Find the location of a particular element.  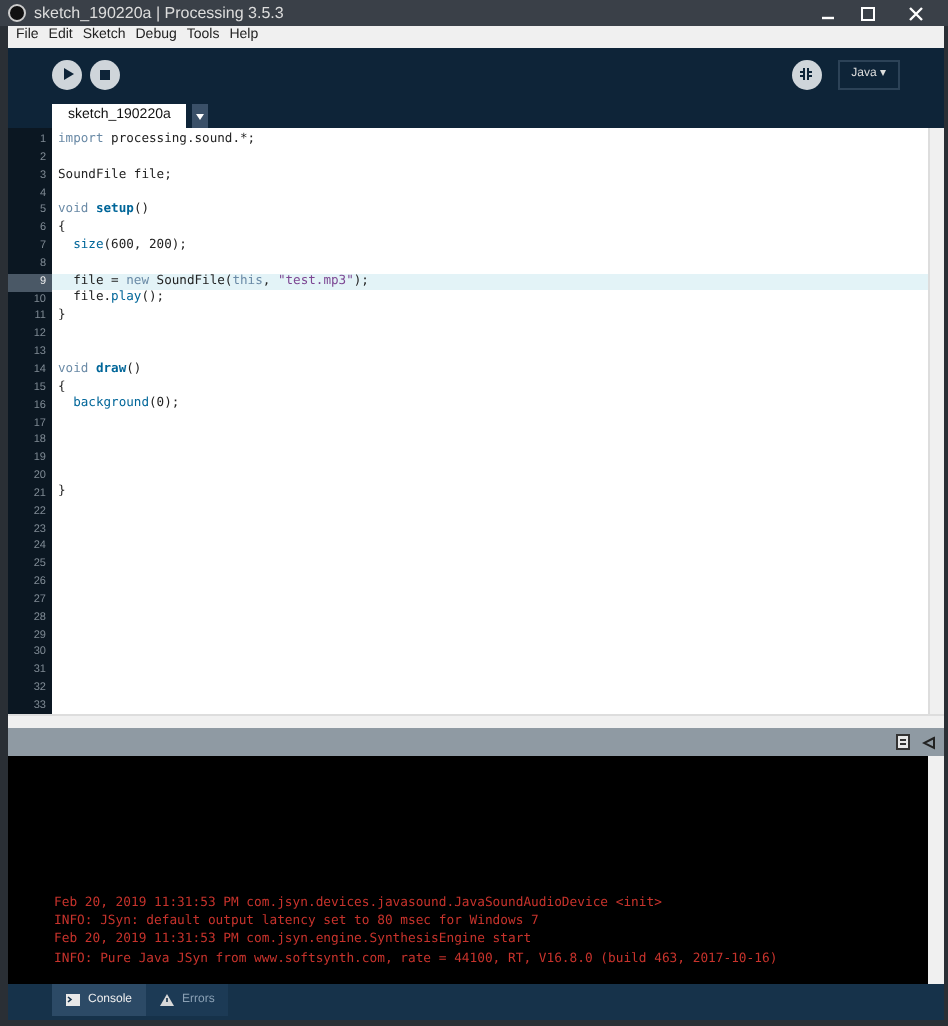

play-icon is located at coordinates (67, 74).